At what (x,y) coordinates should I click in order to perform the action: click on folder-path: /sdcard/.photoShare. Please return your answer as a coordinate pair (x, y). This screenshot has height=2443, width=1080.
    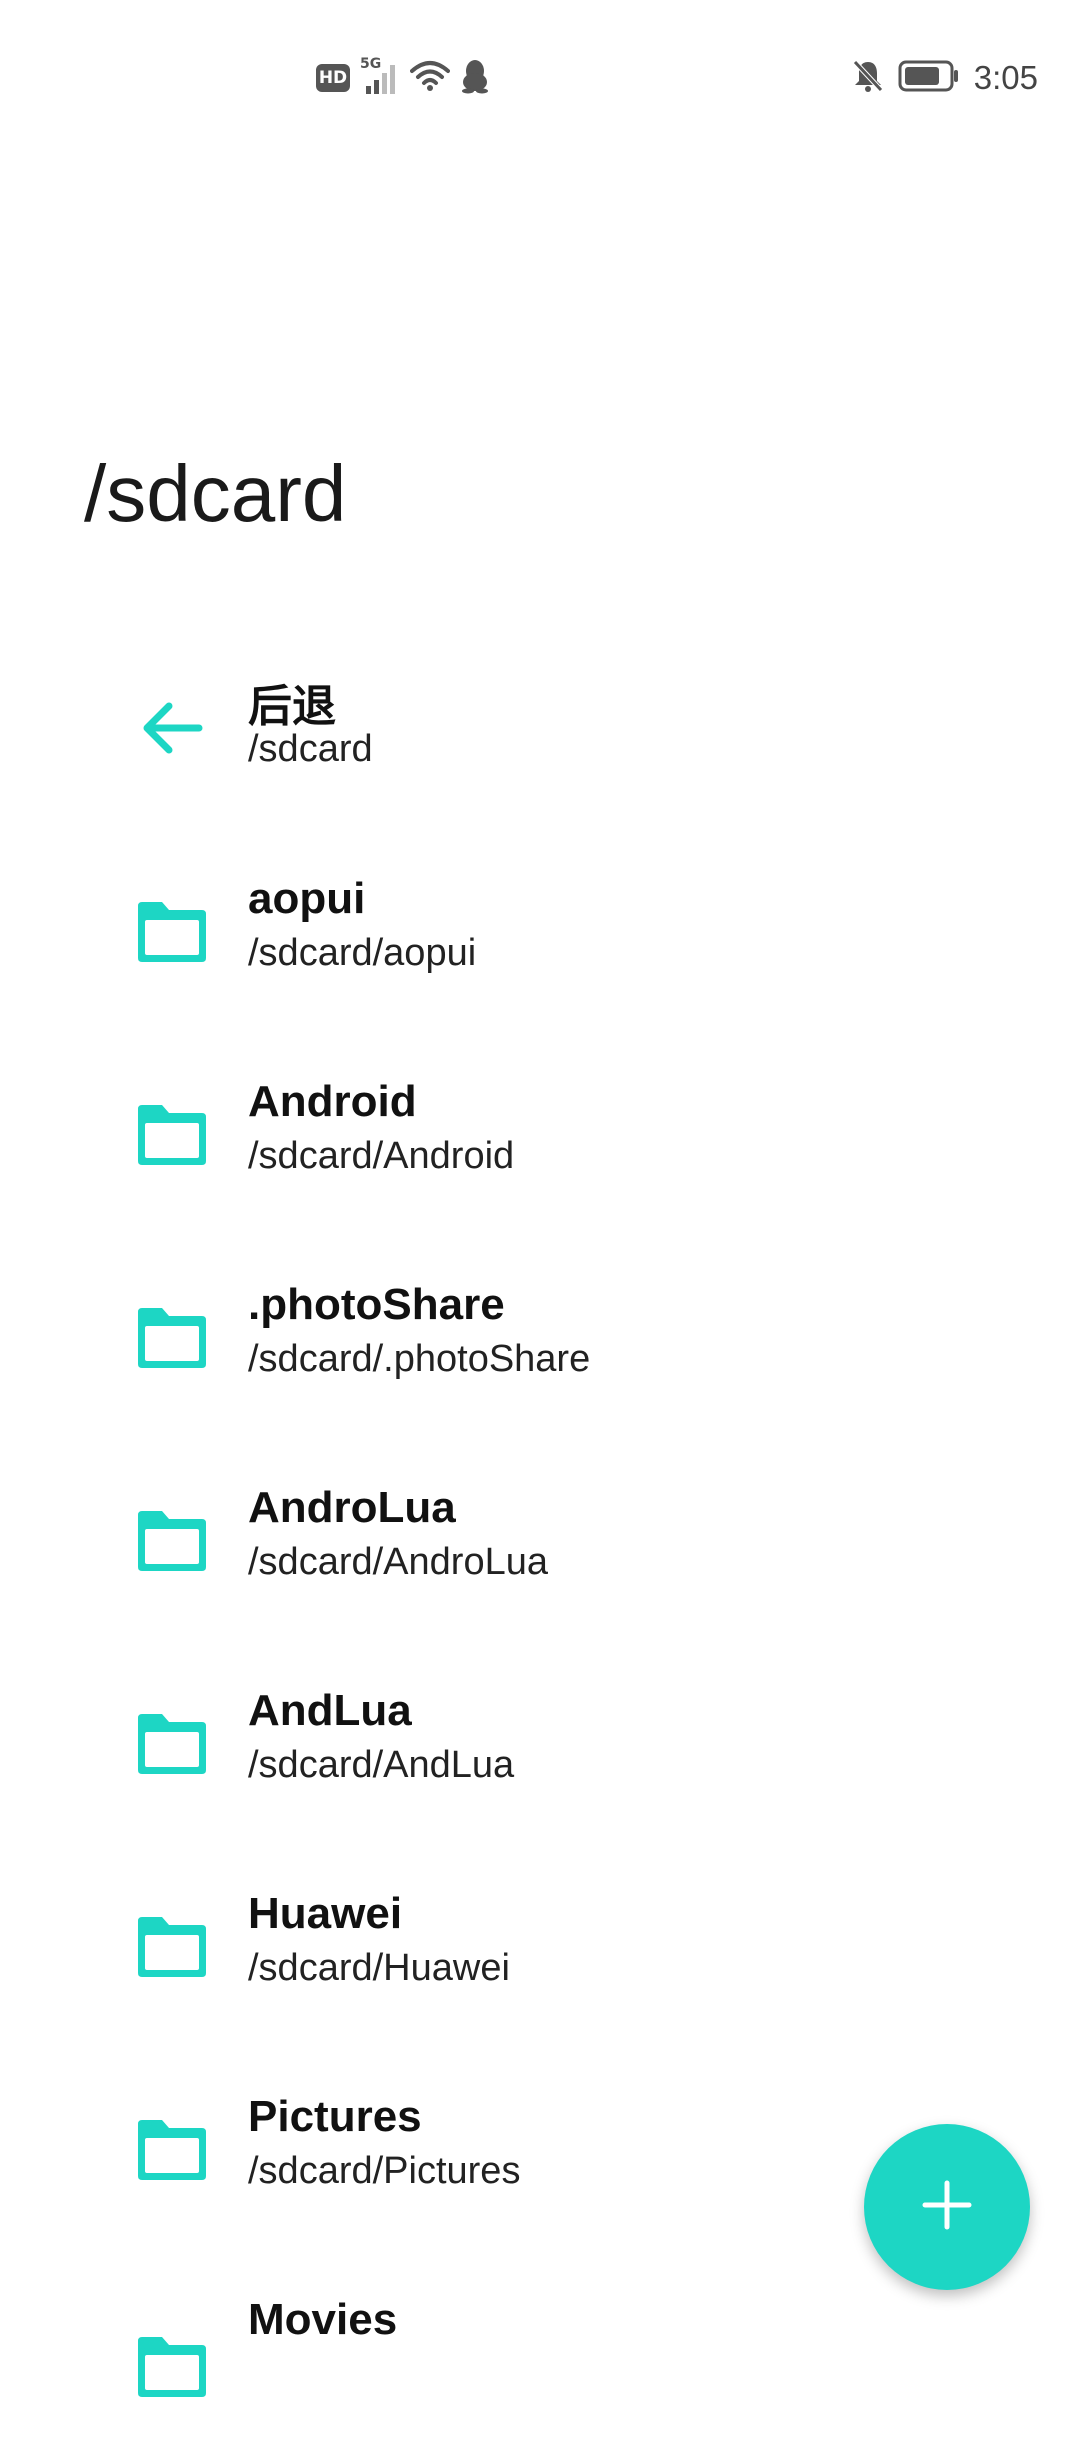
    Looking at the image, I should click on (419, 1359).